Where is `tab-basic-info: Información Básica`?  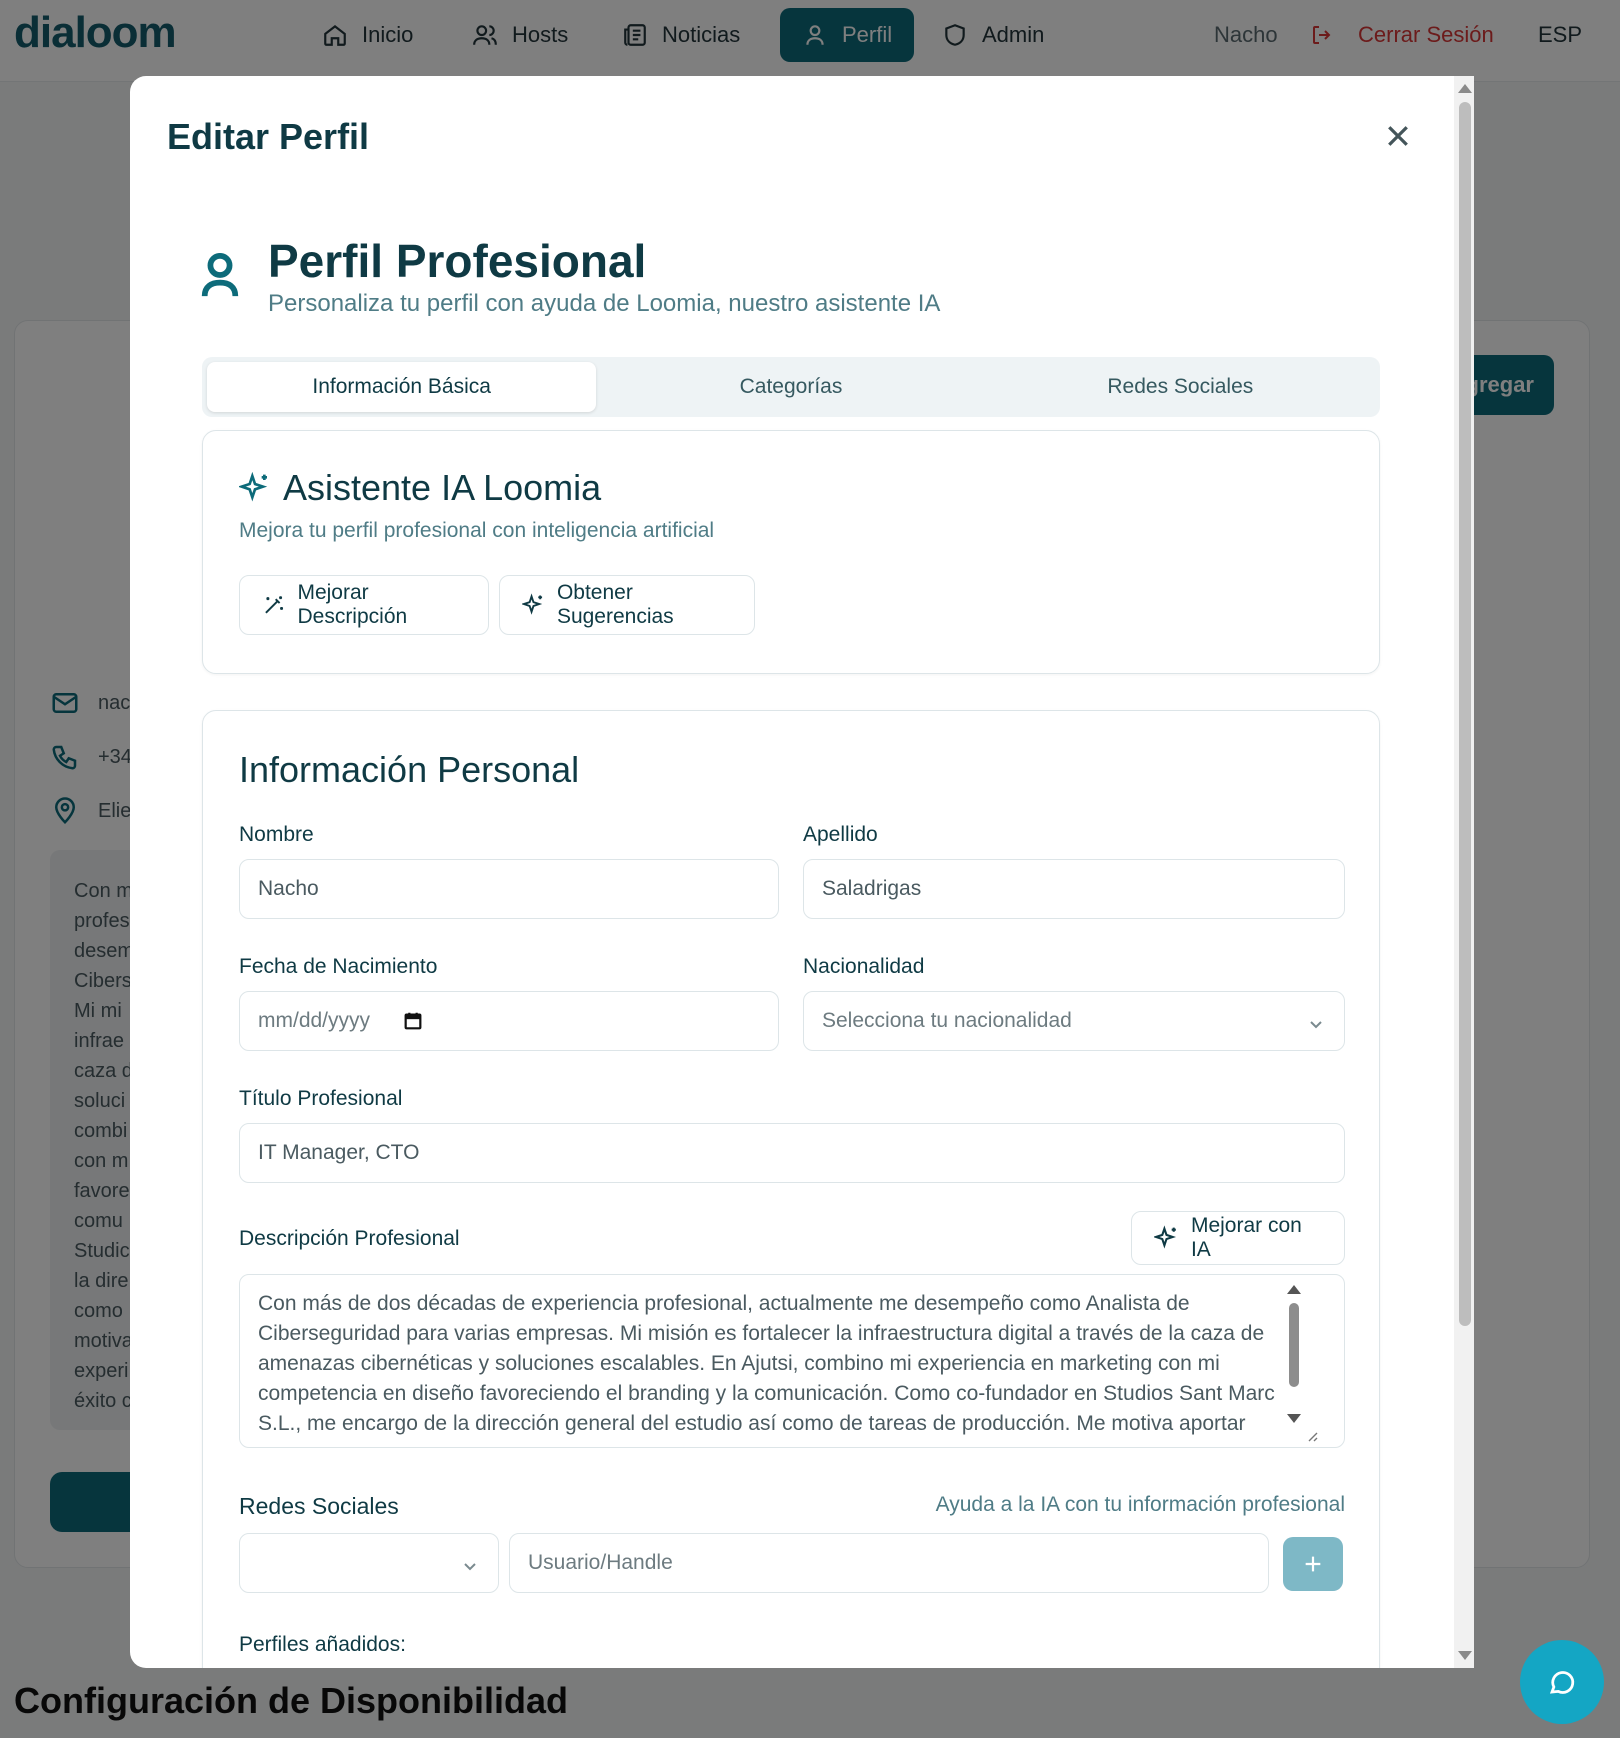
tab-basic-info: Información Básica is located at coordinates (402, 387).